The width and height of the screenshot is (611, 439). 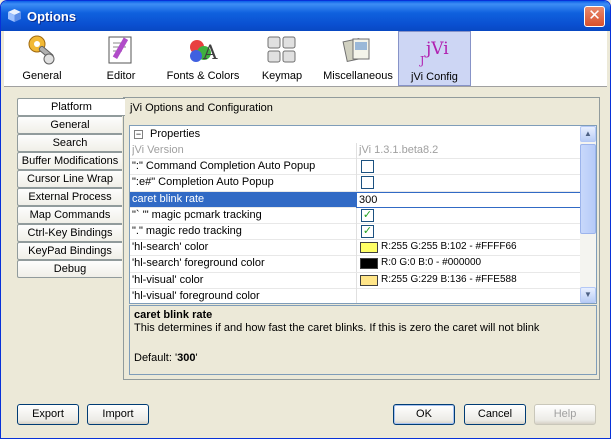 I want to click on property-name: jVi Version, so click(x=158, y=150).